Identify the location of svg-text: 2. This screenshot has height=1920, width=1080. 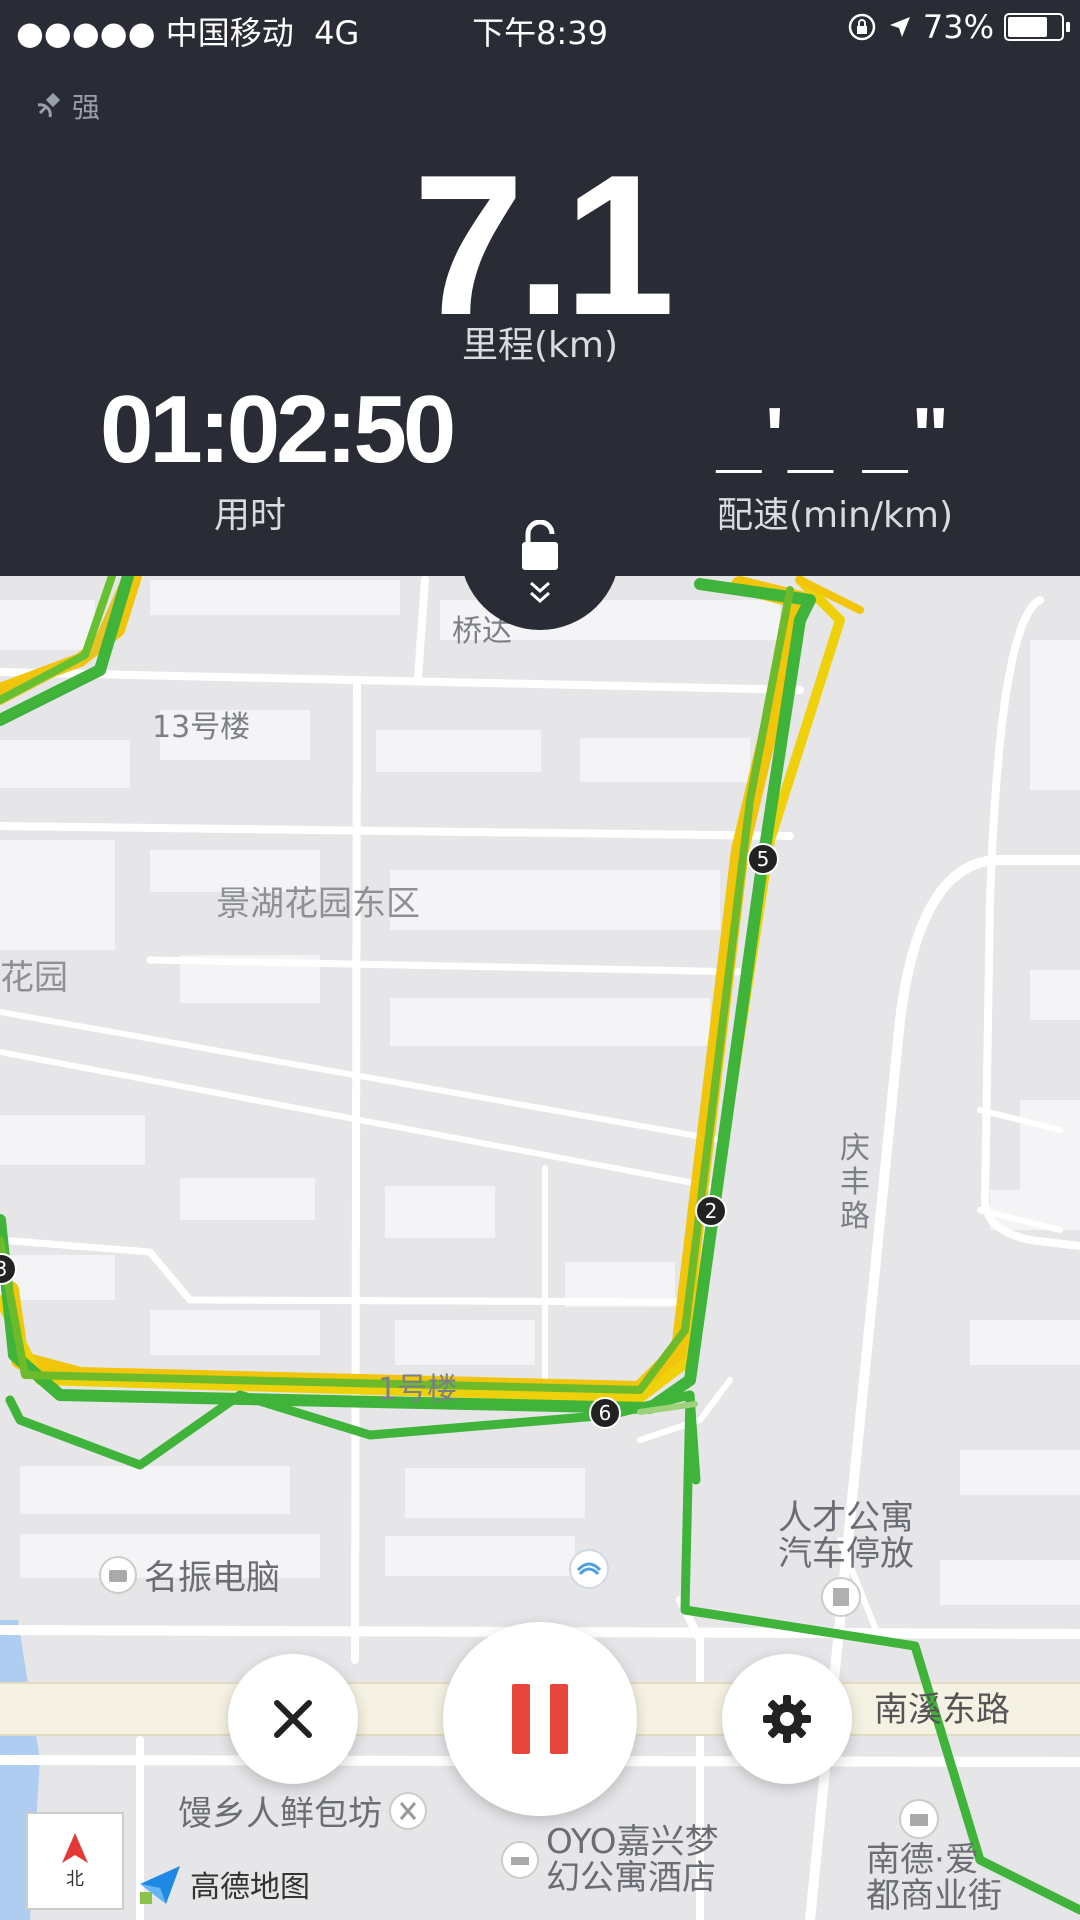
(711, 1211).